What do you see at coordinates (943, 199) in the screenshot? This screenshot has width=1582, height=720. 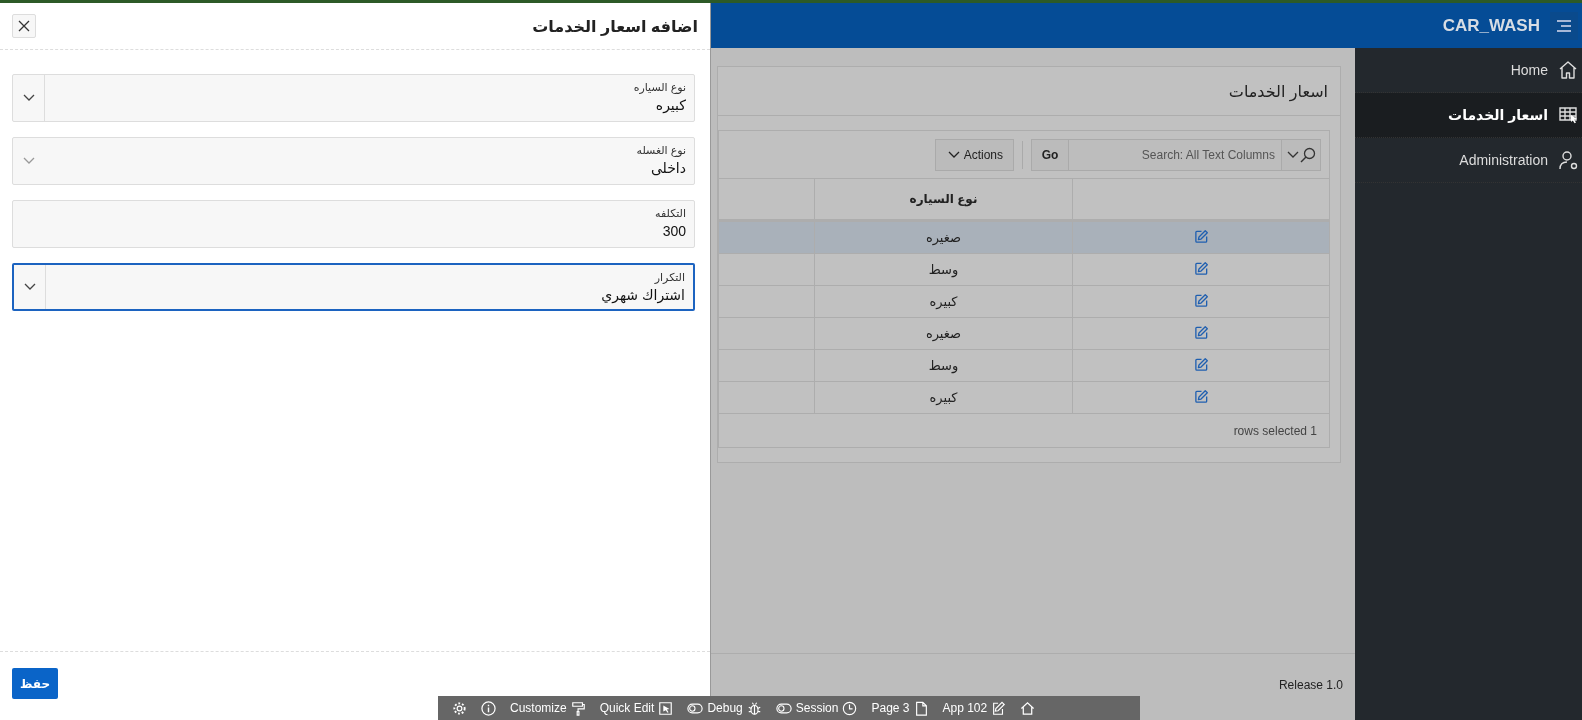 I see `column-header: نوع السياره` at bounding box center [943, 199].